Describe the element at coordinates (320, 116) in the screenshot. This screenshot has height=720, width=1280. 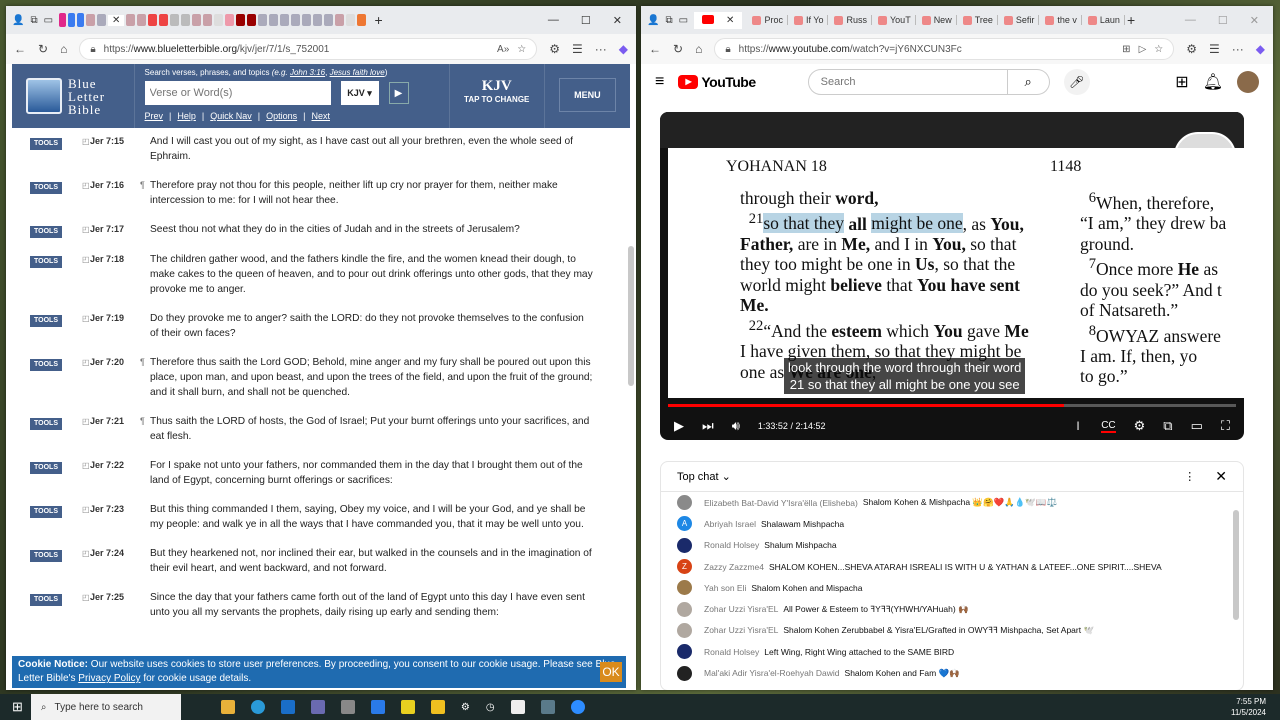
I see `next-link: Next` at that location.